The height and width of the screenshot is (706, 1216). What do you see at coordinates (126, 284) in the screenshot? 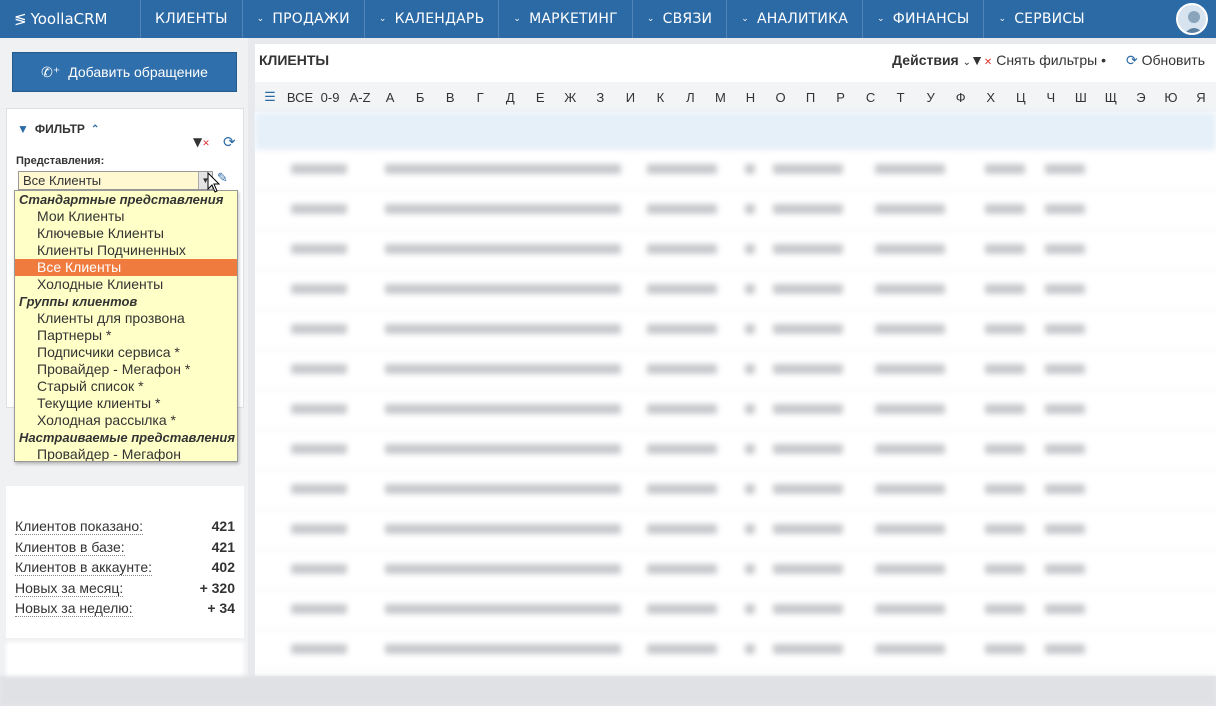
I see `dropdown-option: Холодные Клиенты` at bounding box center [126, 284].